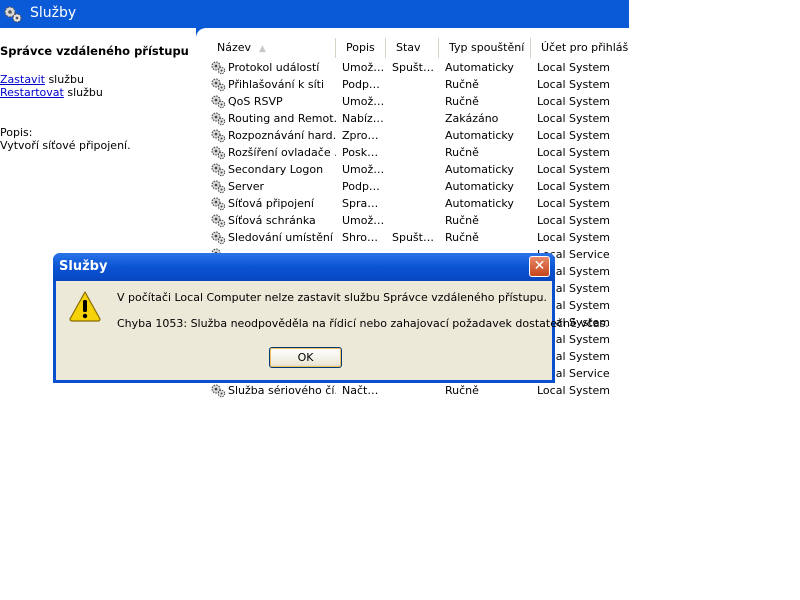 Image resolution: width=800 pixels, height=600 pixels. What do you see at coordinates (22, 79) in the screenshot?
I see `stop-link: Zastavit` at bounding box center [22, 79].